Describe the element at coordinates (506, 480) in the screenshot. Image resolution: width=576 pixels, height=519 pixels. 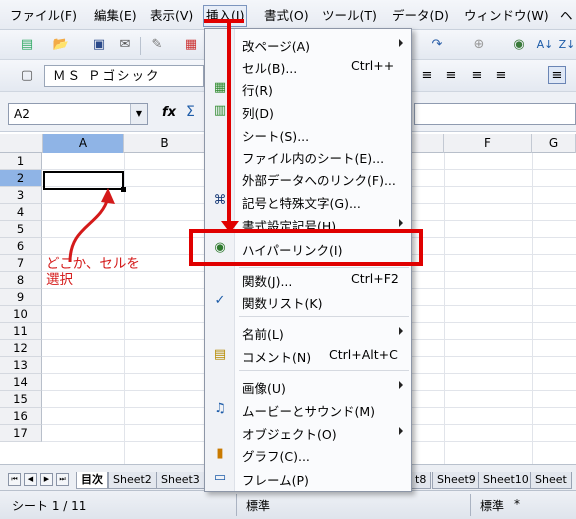
I see `sheet-tab-10: Sheet10` at that location.